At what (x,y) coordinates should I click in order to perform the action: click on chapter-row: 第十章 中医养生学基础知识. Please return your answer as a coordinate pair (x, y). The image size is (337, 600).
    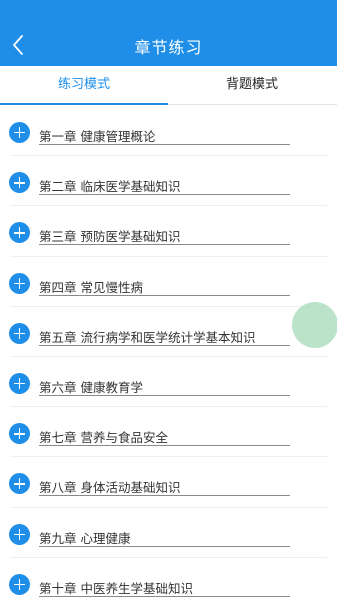
    Looking at the image, I should click on (168, 579).